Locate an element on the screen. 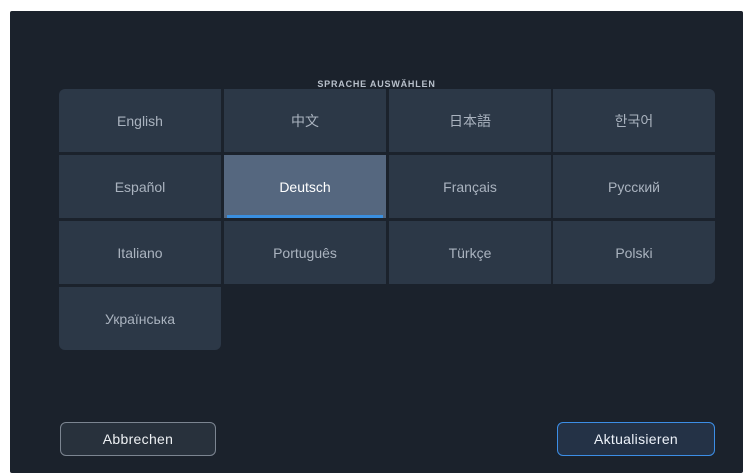  language-option-spanish: Español is located at coordinates (140, 186).